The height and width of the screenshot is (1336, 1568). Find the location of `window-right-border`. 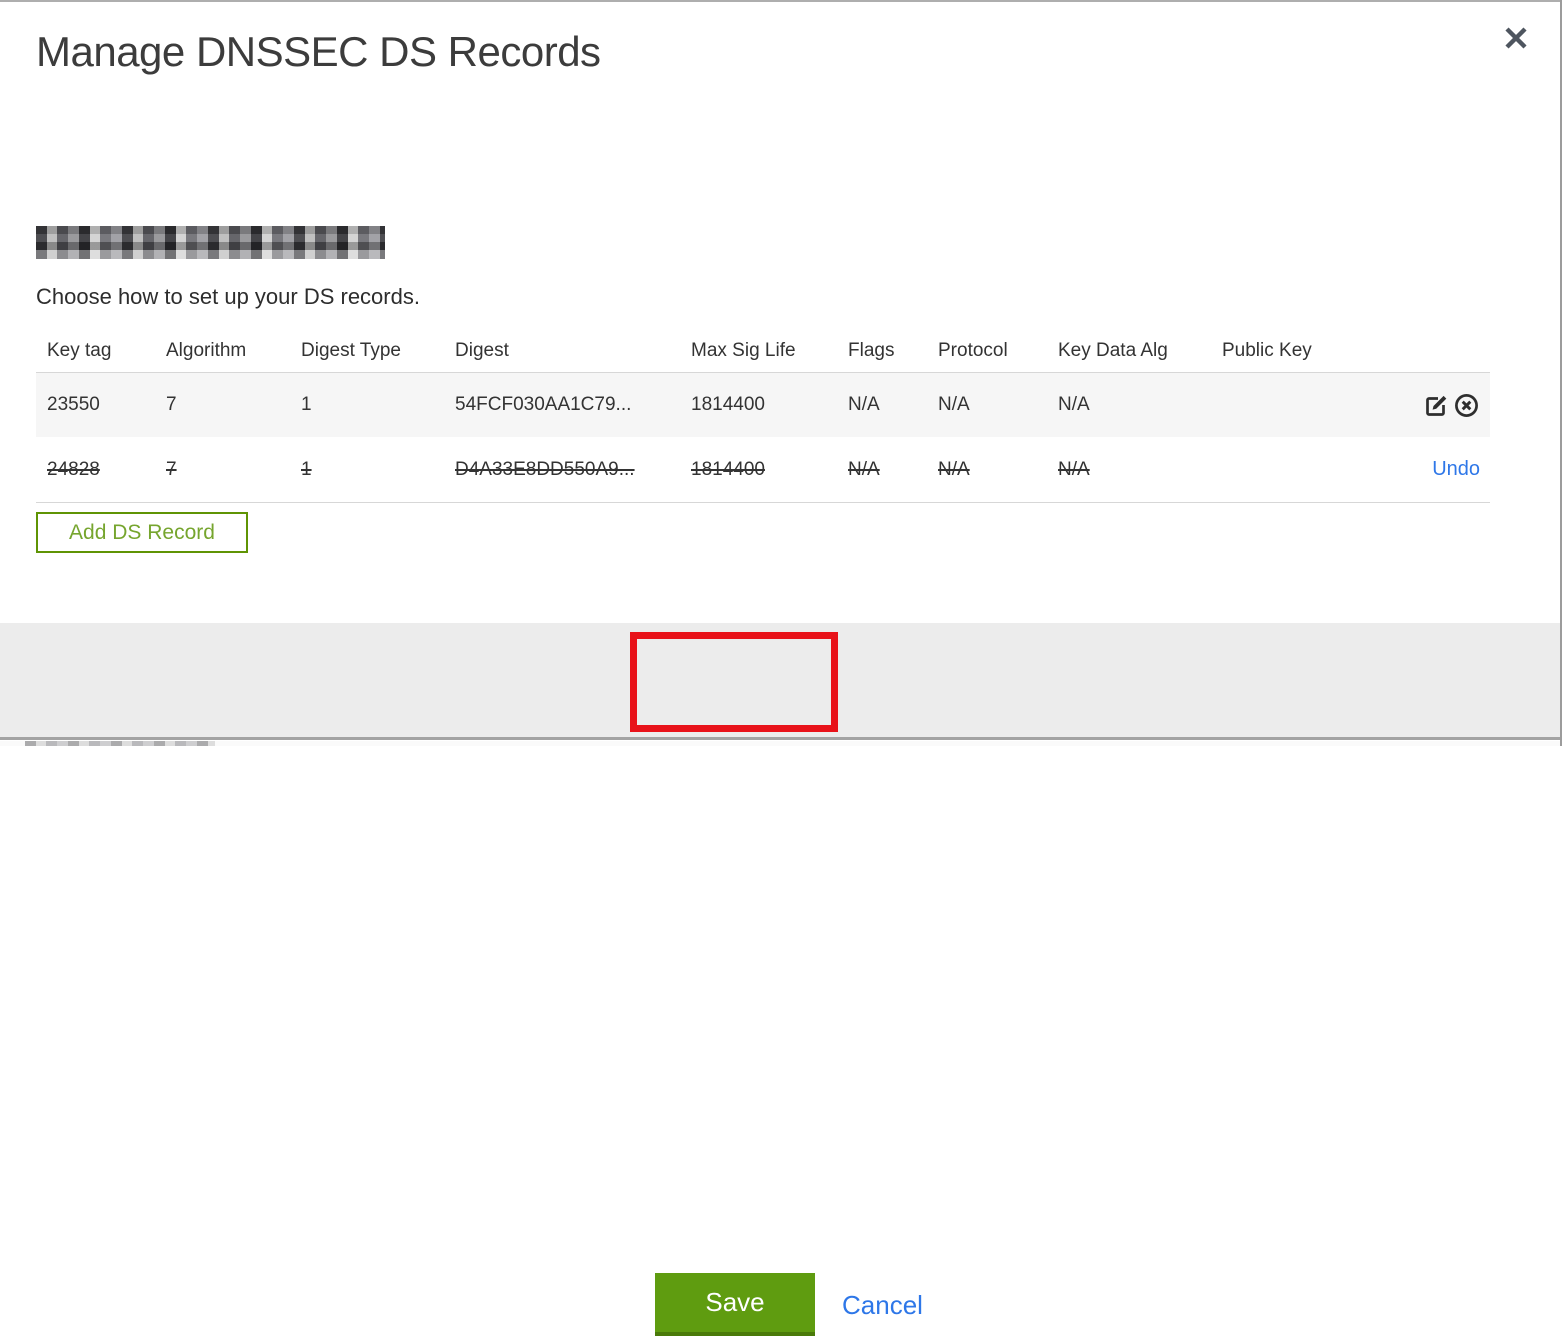

window-right-border is located at coordinates (1561, 373).